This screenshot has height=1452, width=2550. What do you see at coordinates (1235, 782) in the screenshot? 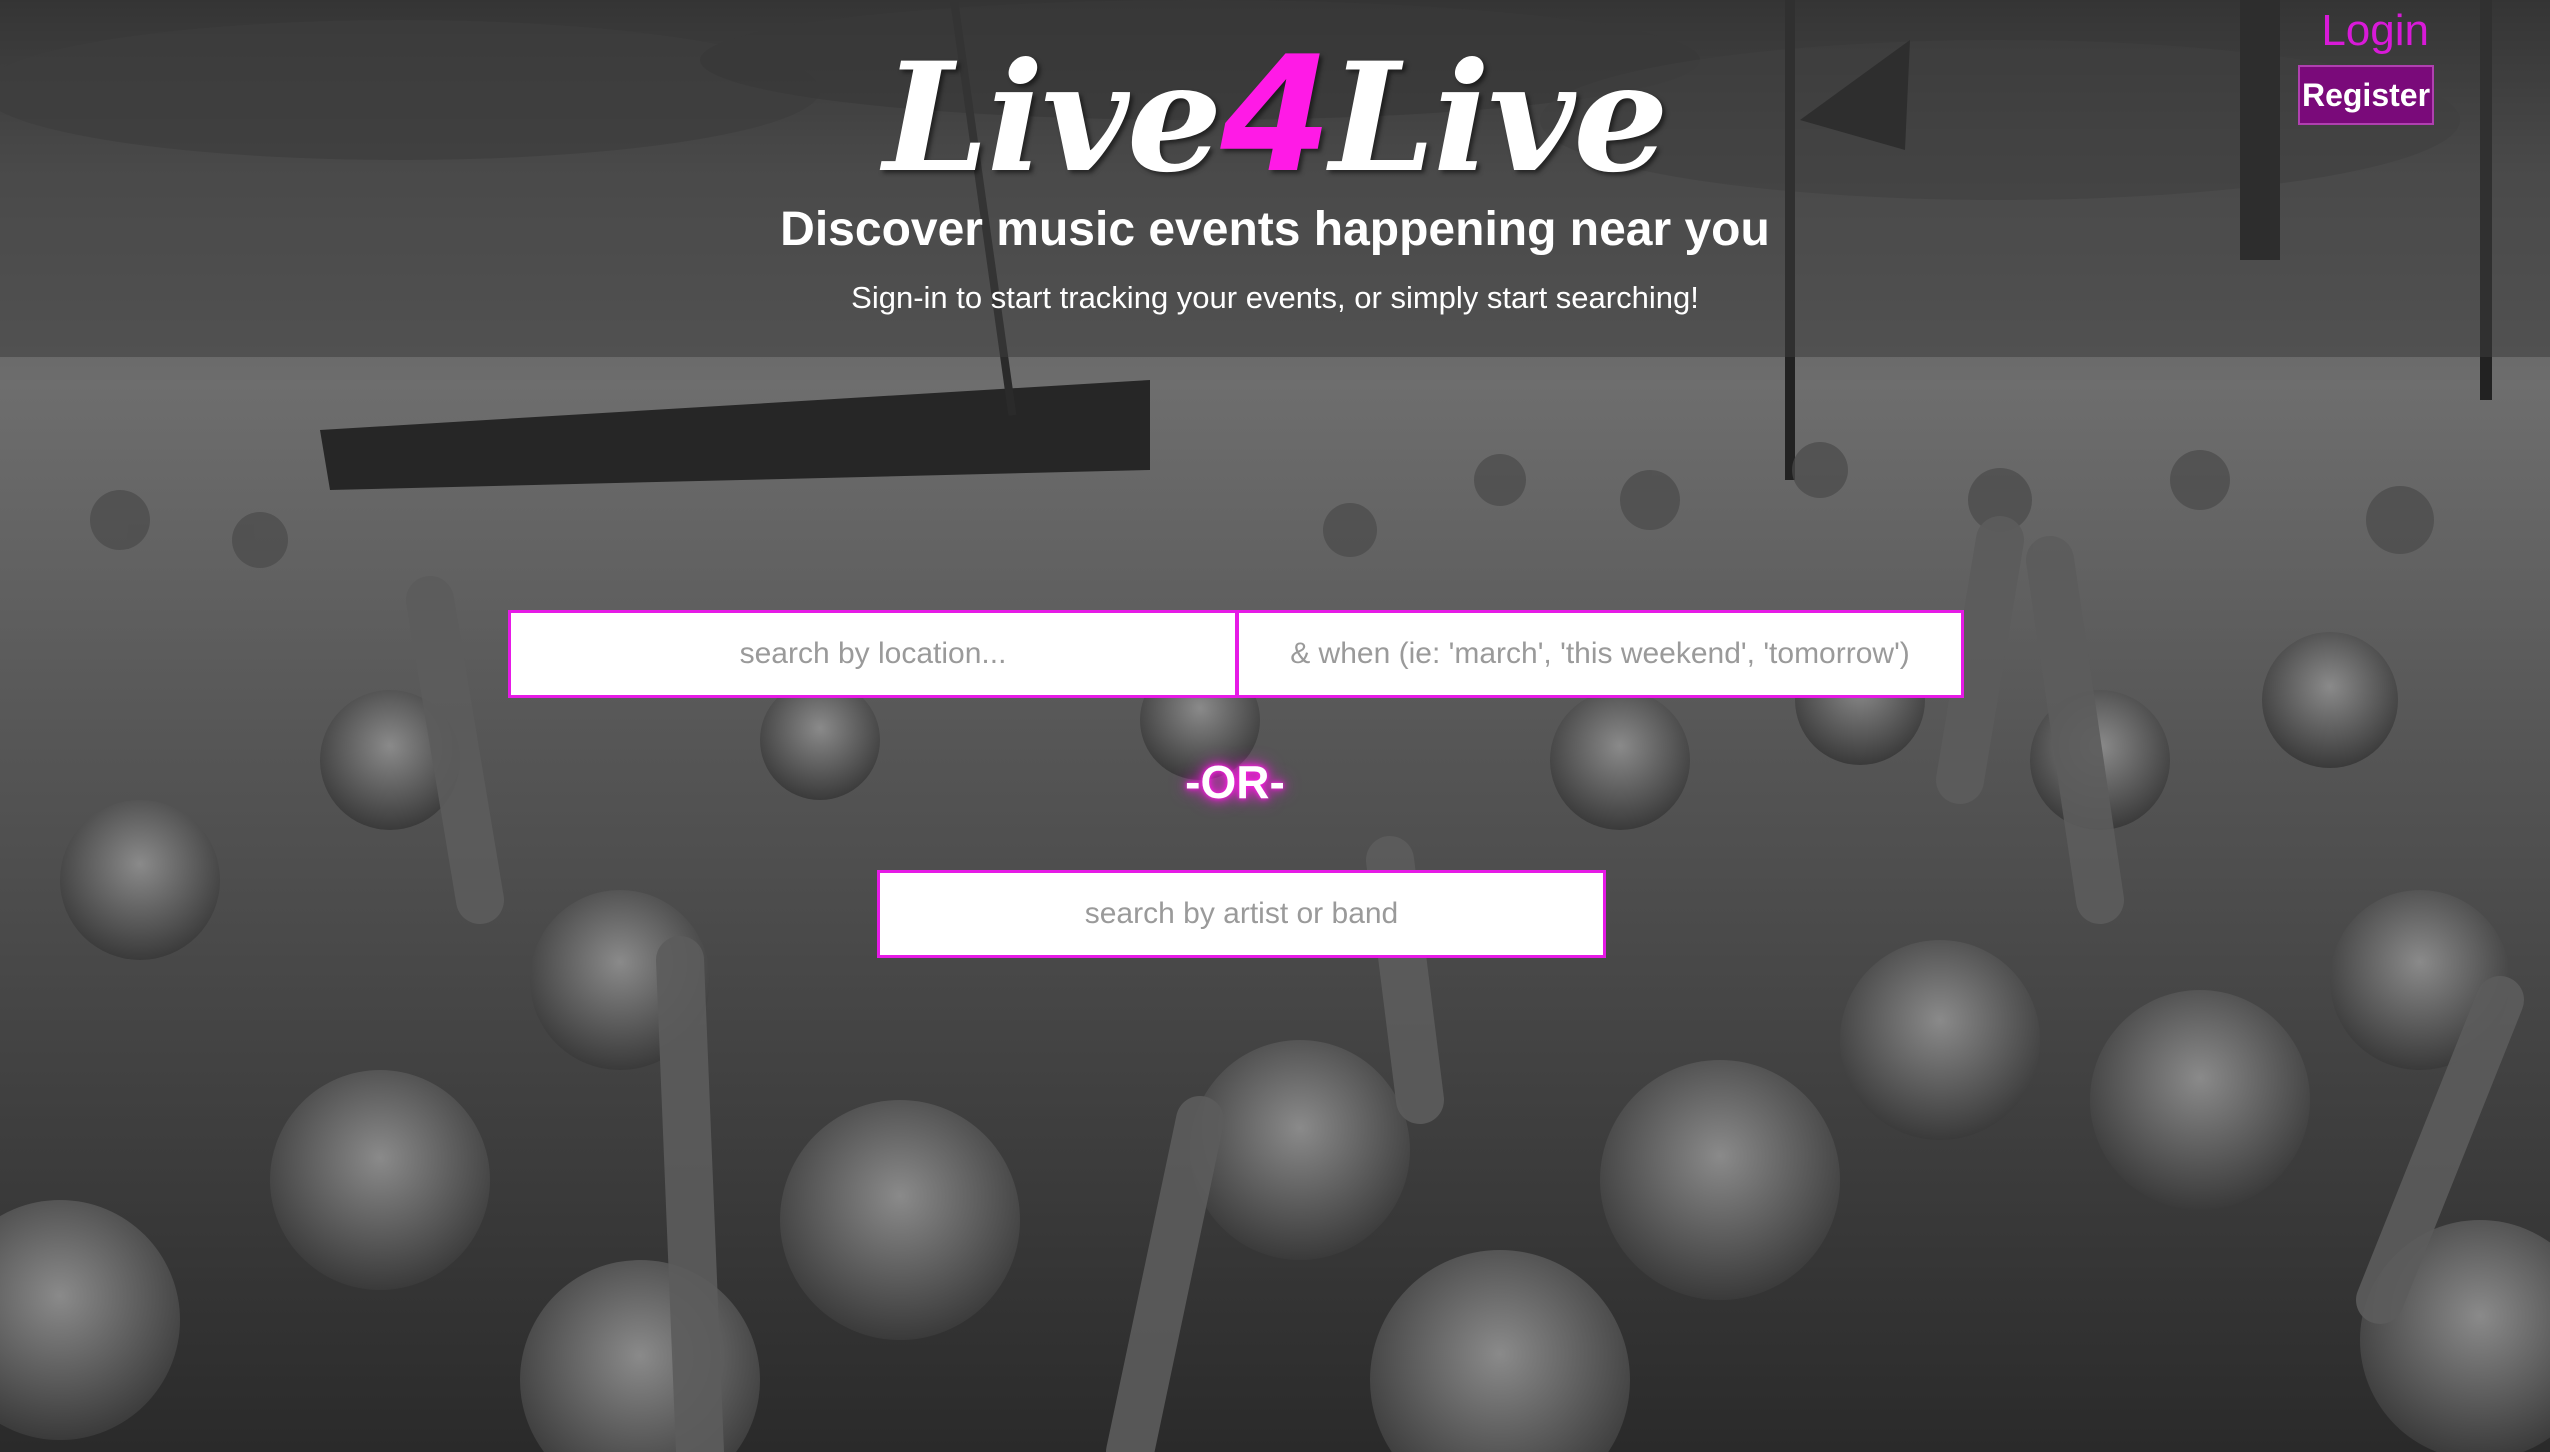
I see `or-divider: -OR-` at bounding box center [1235, 782].